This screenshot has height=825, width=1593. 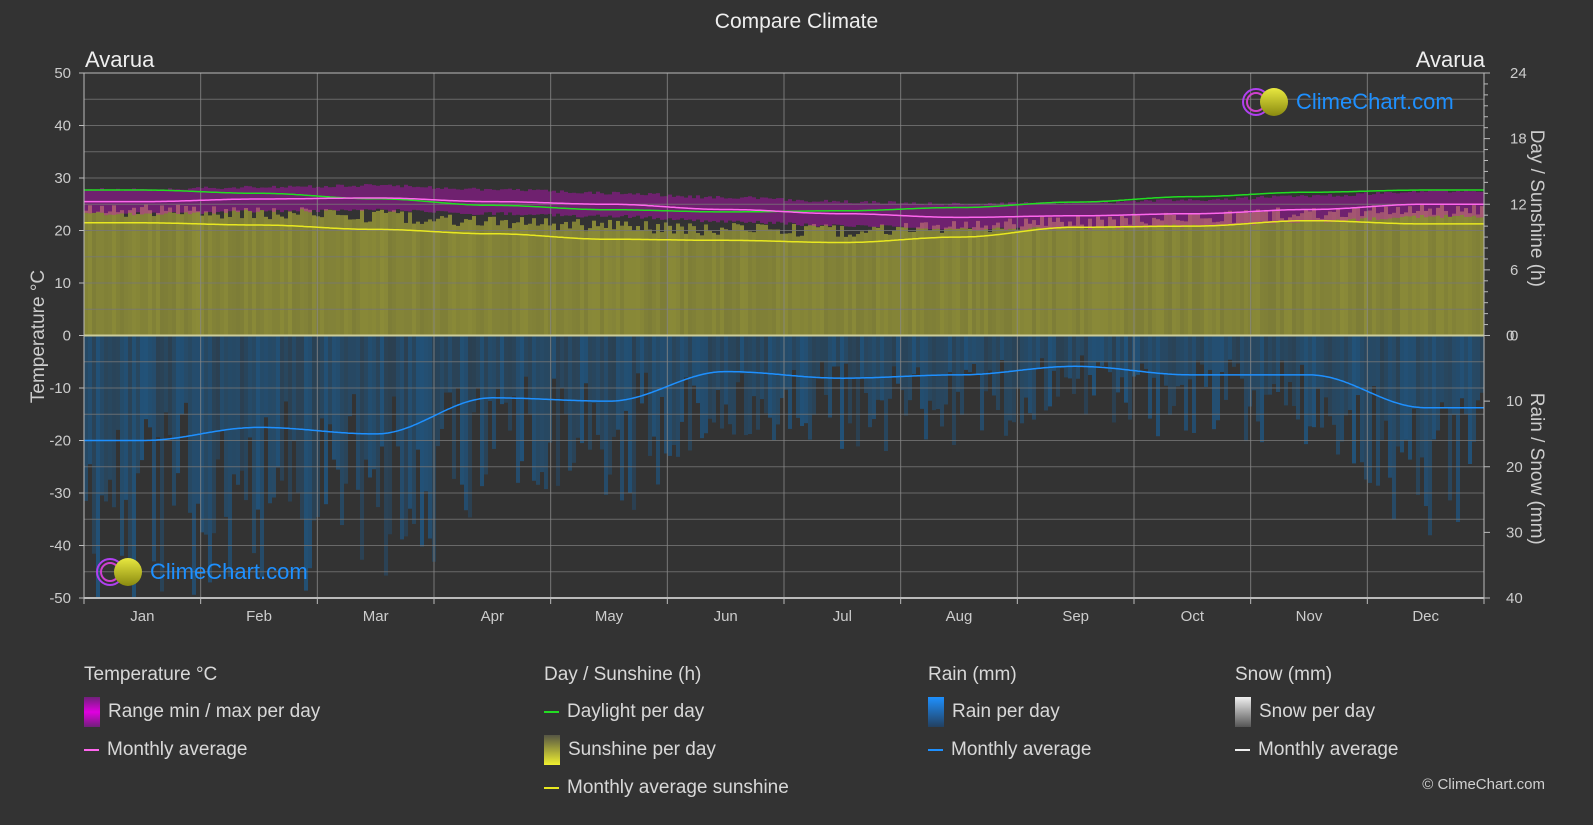 I want to click on right-bottom-tick-label: 30, so click(x=1514, y=532).